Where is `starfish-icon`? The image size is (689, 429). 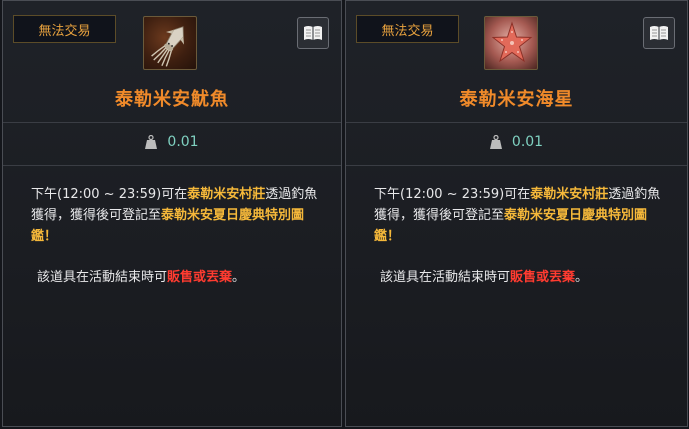
starfish-icon is located at coordinates (511, 43).